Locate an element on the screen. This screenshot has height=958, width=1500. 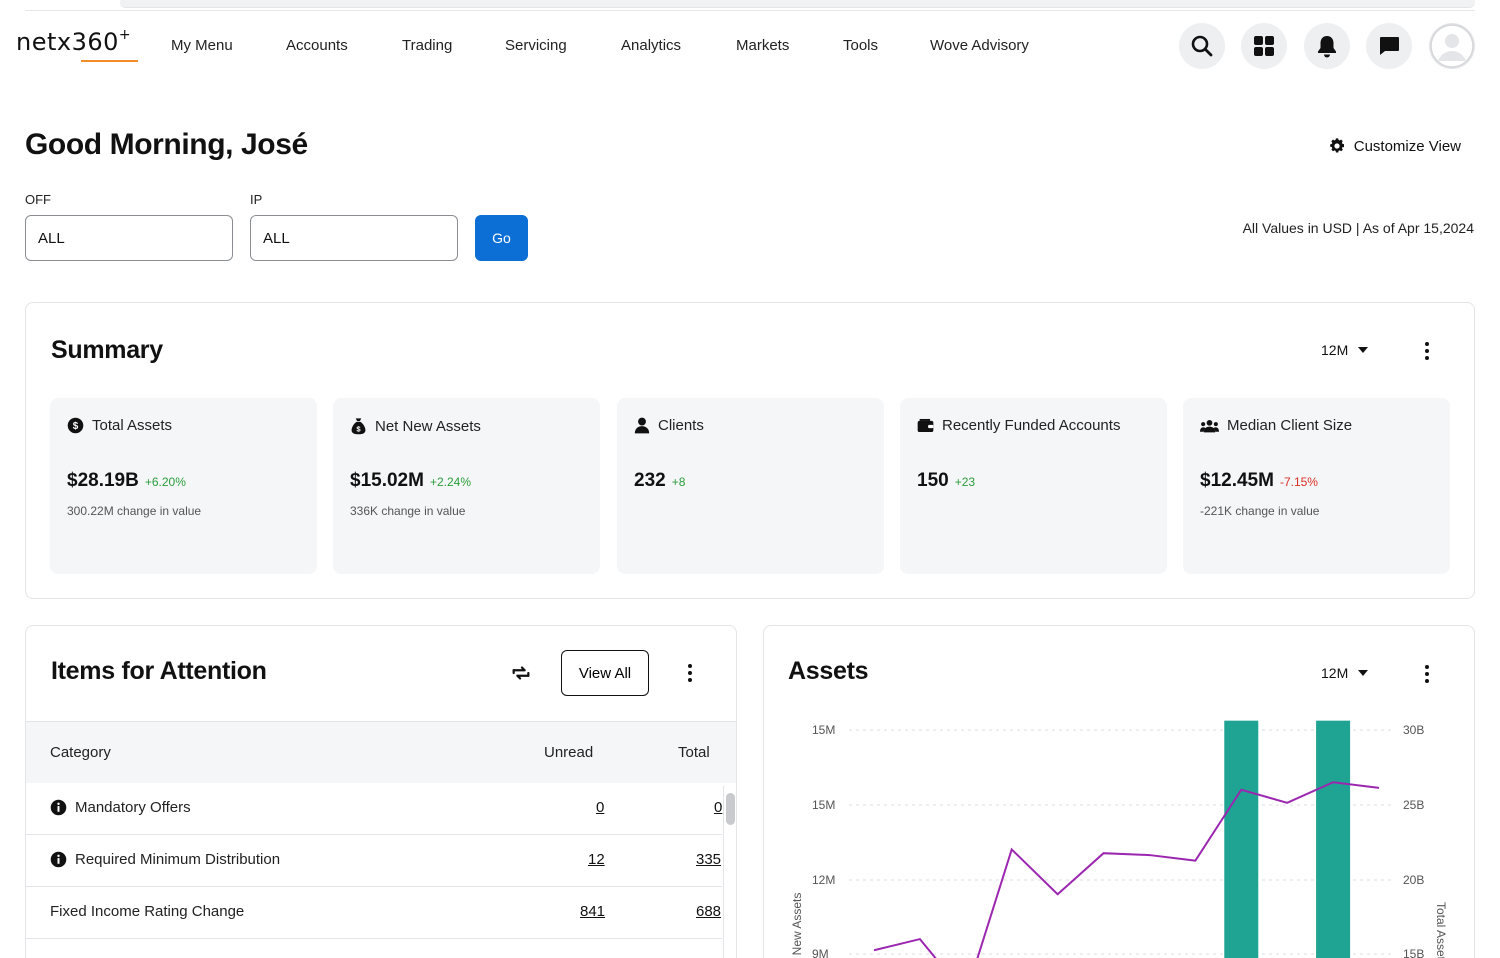
y-axis-label: New Assets is located at coordinates (797, 924).